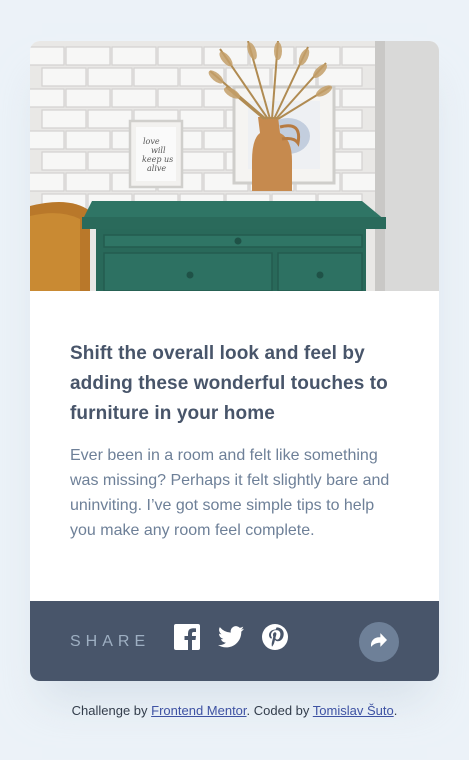 The width and height of the screenshot is (469, 760). I want to click on social-links, so click(231, 637).